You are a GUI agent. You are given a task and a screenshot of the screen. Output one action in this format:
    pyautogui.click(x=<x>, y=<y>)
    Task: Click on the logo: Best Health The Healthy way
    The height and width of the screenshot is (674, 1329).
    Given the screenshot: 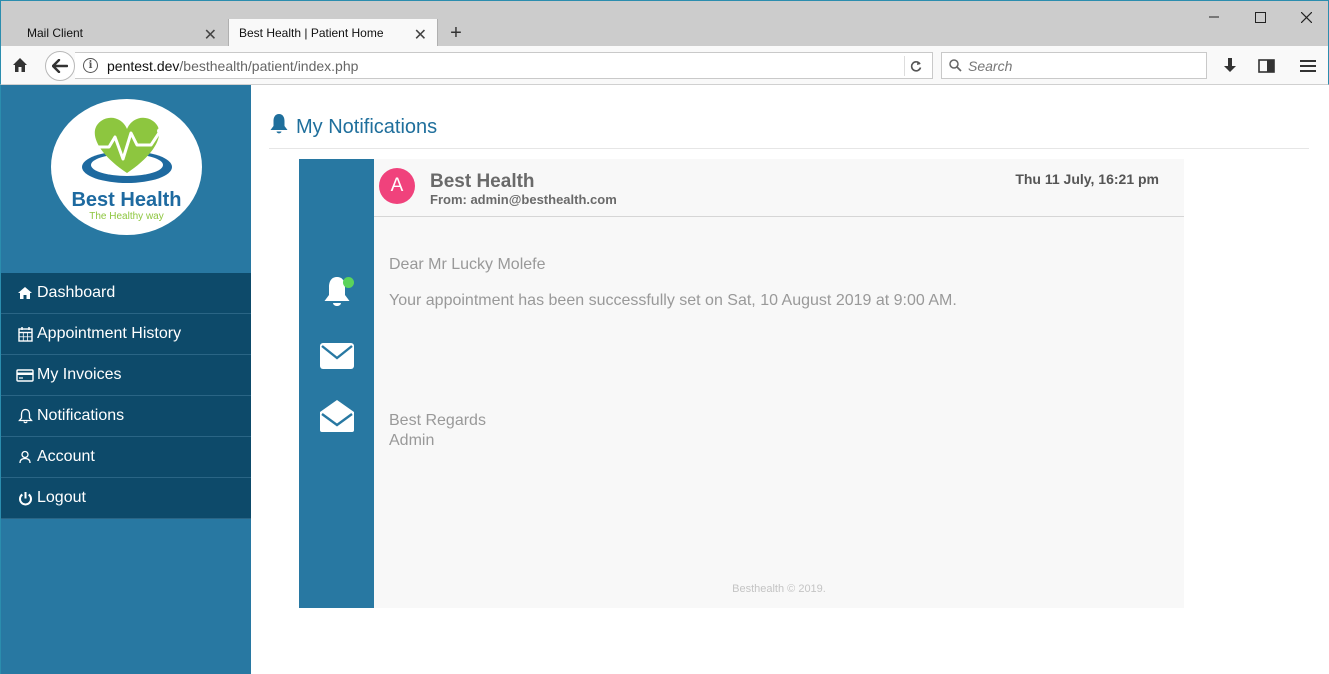 What is the action you would take?
    pyautogui.click(x=126, y=167)
    